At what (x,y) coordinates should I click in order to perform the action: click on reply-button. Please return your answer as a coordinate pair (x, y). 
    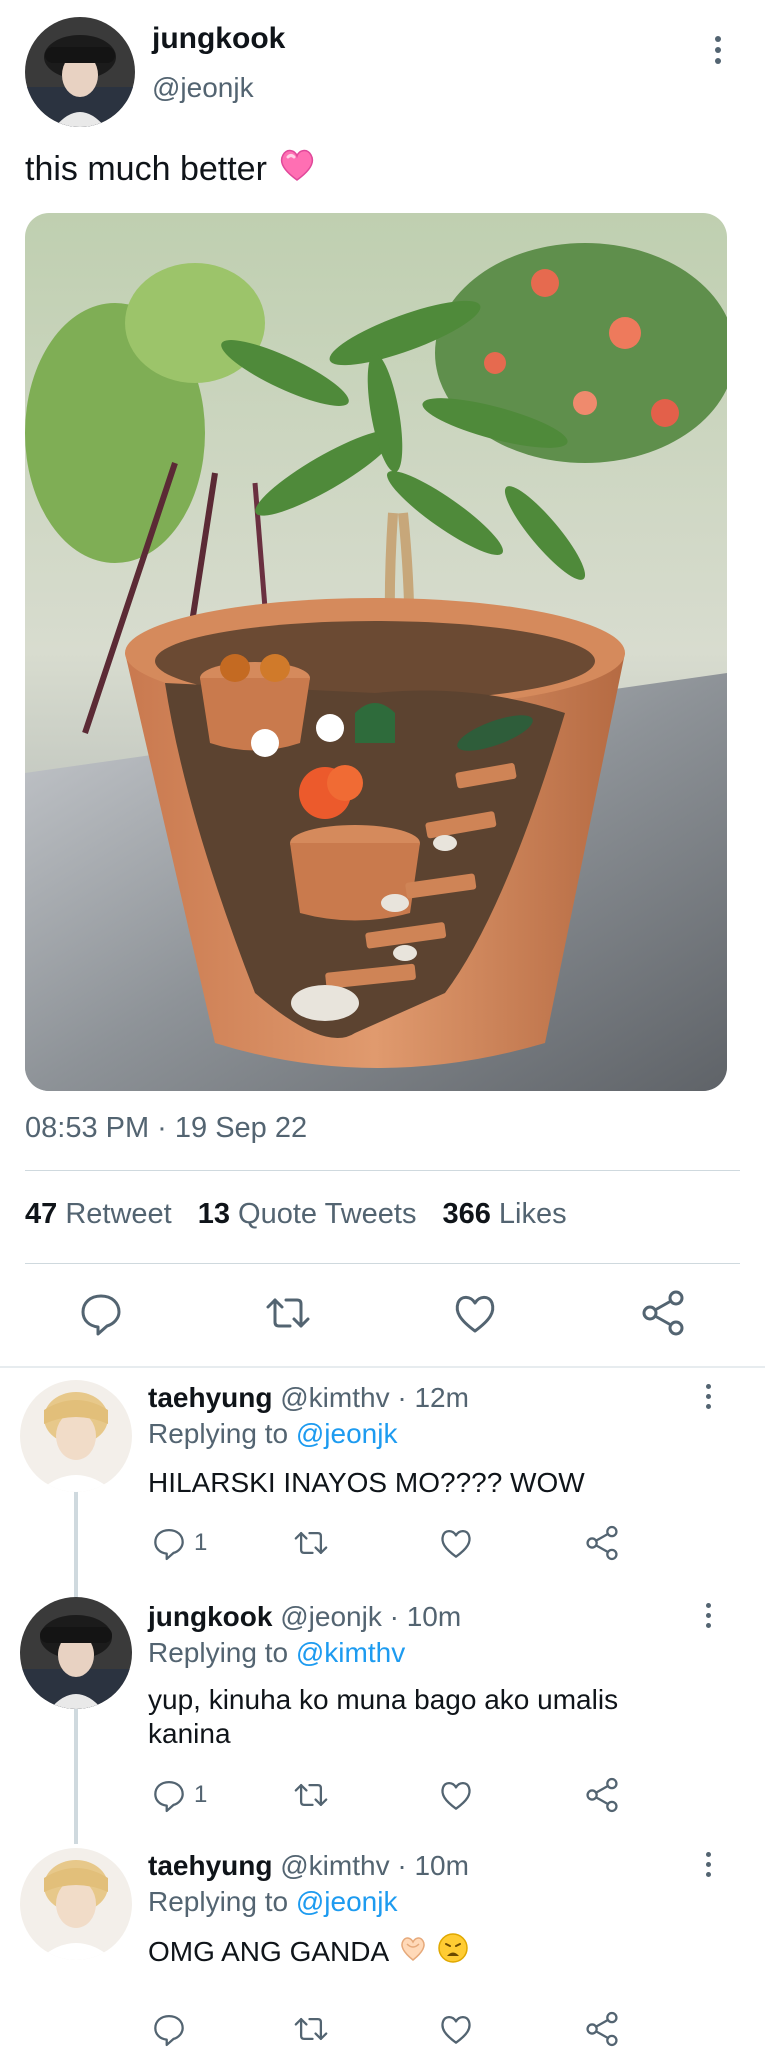
    Looking at the image, I should click on (172, 2028).